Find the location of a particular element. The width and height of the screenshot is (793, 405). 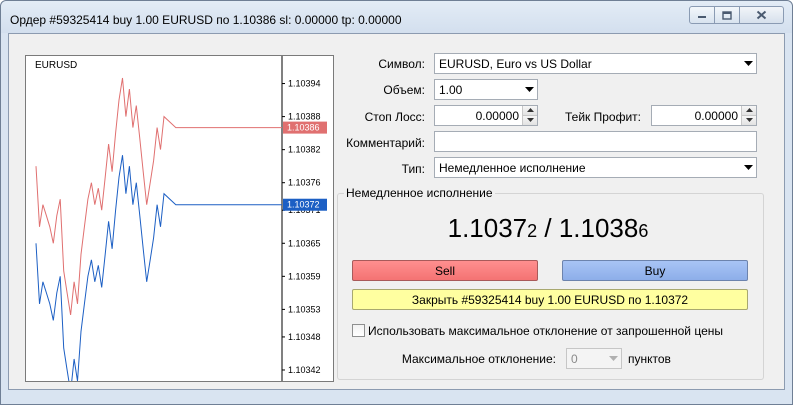

volume-select-value: 1.00 is located at coordinates (451, 89).